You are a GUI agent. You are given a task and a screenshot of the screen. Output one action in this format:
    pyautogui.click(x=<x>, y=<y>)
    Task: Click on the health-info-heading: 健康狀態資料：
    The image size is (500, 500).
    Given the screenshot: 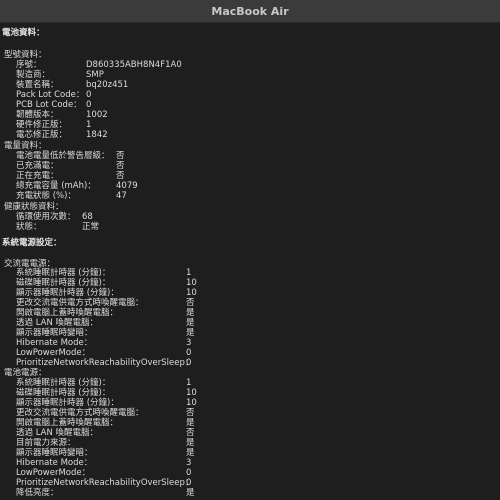 What is the action you would take?
    pyautogui.click(x=34, y=207)
    